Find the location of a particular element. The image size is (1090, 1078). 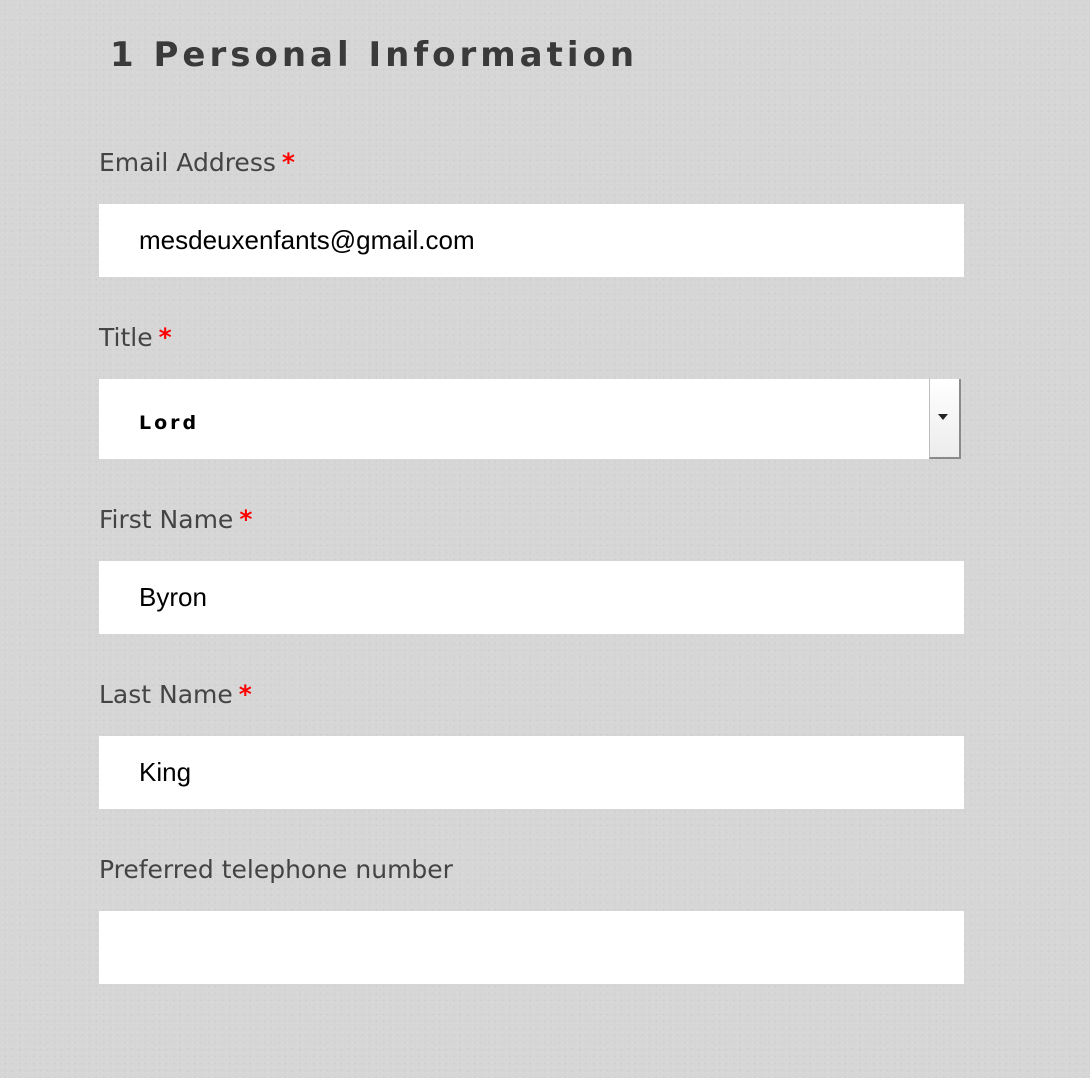

last-name-field is located at coordinates (531, 772).